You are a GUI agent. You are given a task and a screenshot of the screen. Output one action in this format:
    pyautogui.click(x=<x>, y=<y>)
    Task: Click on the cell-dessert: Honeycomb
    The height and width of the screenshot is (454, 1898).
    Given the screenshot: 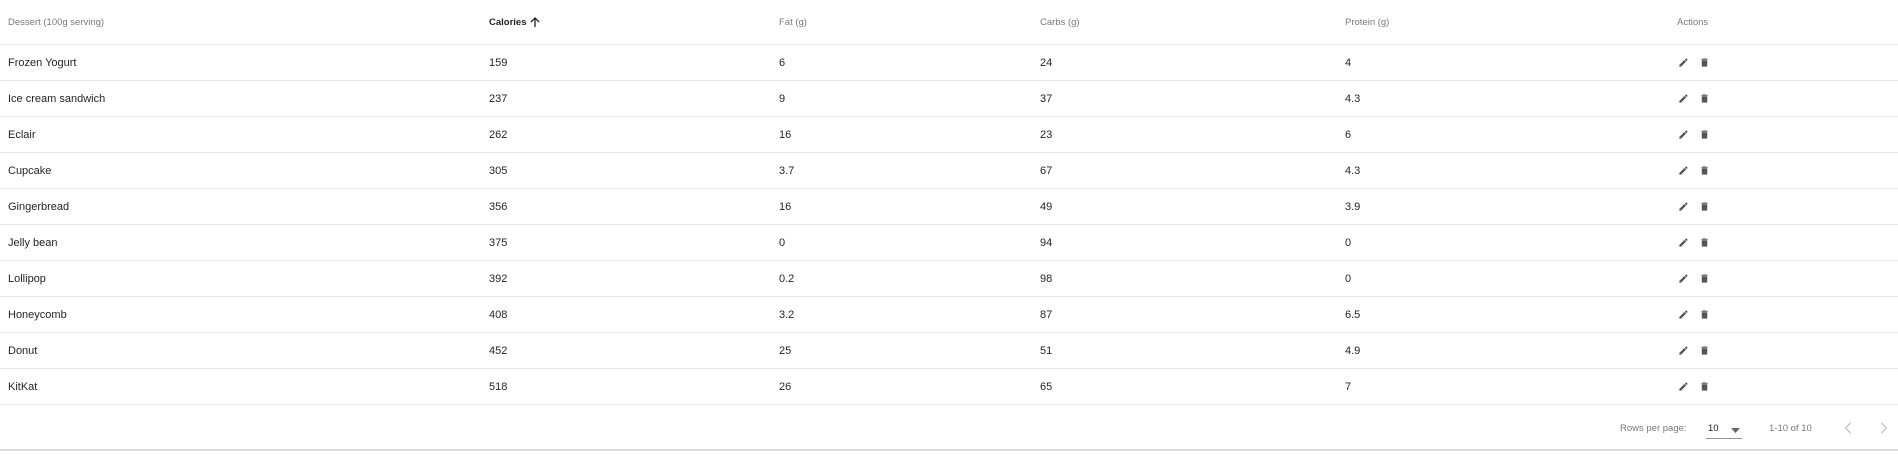 What is the action you would take?
    pyautogui.click(x=37, y=314)
    